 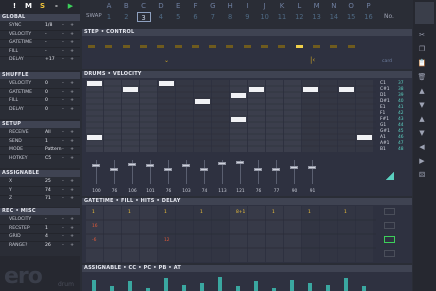 What do you see at coordinates (422, 49) in the screenshot?
I see `copy-icon: ❐` at bounding box center [422, 49].